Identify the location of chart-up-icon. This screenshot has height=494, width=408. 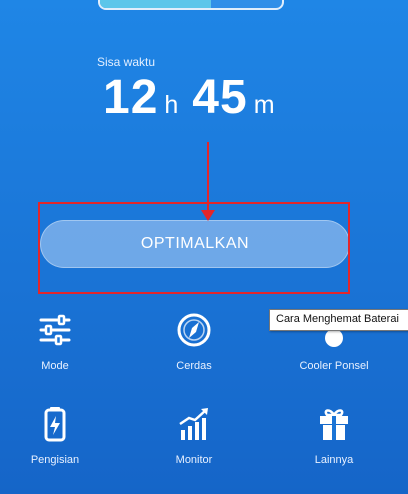
(194, 424).